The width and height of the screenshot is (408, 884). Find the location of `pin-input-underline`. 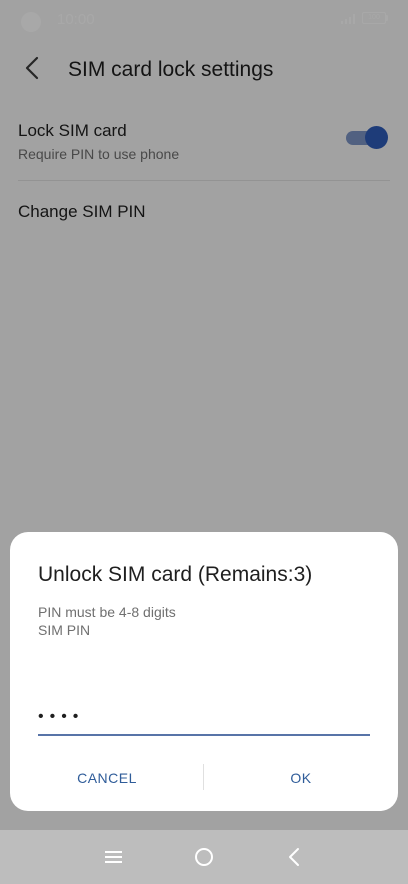

pin-input-underline is located at coordinates (204, 735).